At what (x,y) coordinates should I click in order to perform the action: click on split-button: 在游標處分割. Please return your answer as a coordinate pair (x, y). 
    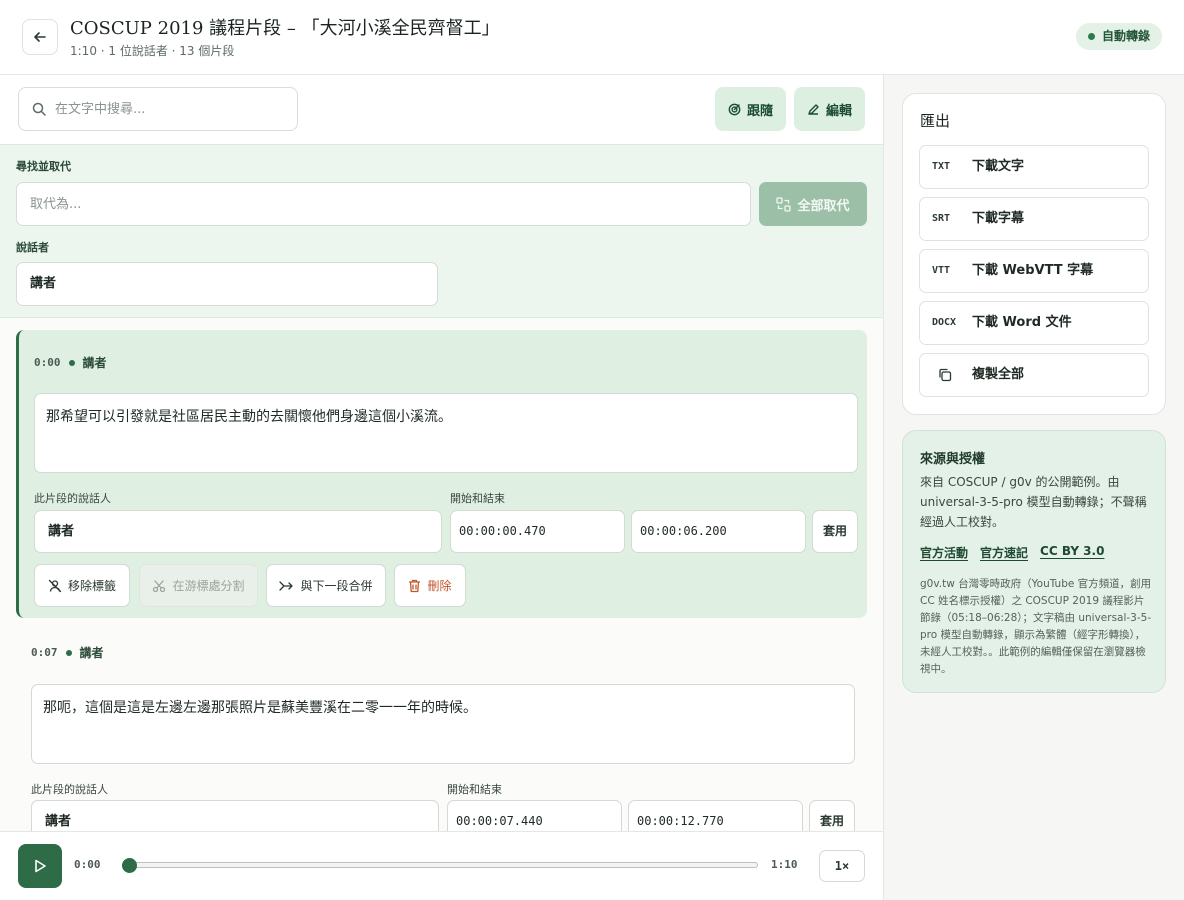
    Looking at the image, I should click on (198, 585).